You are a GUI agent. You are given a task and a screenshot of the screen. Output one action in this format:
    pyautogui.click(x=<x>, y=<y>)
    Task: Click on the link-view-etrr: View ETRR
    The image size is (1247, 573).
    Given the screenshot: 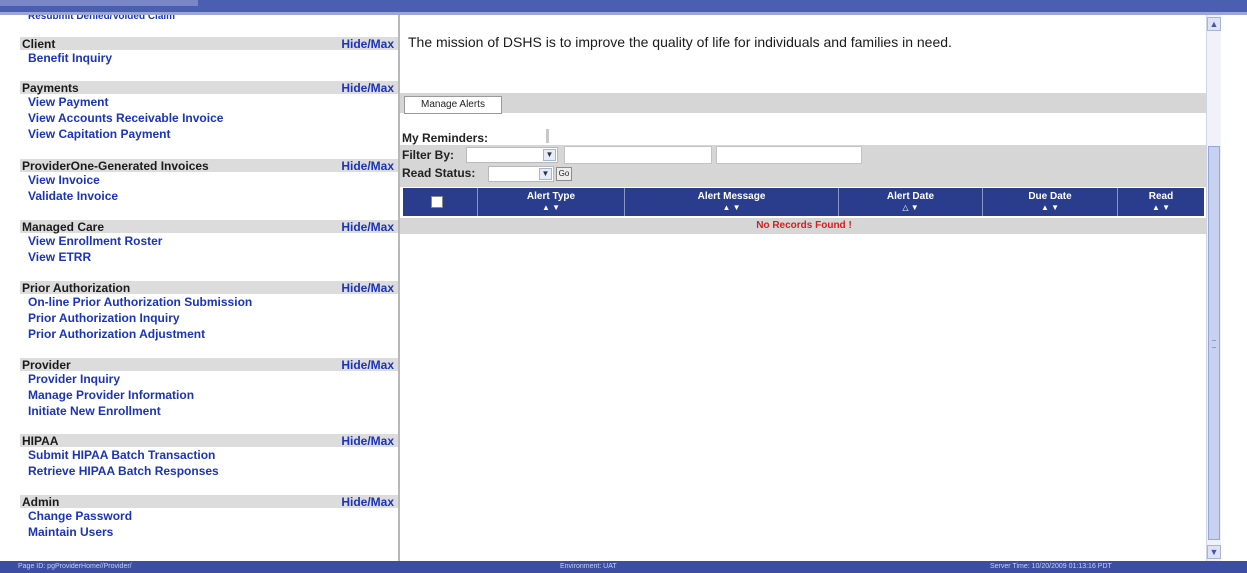 What is the action you would take?
    pyautogui.click(x=213, y=257)
    